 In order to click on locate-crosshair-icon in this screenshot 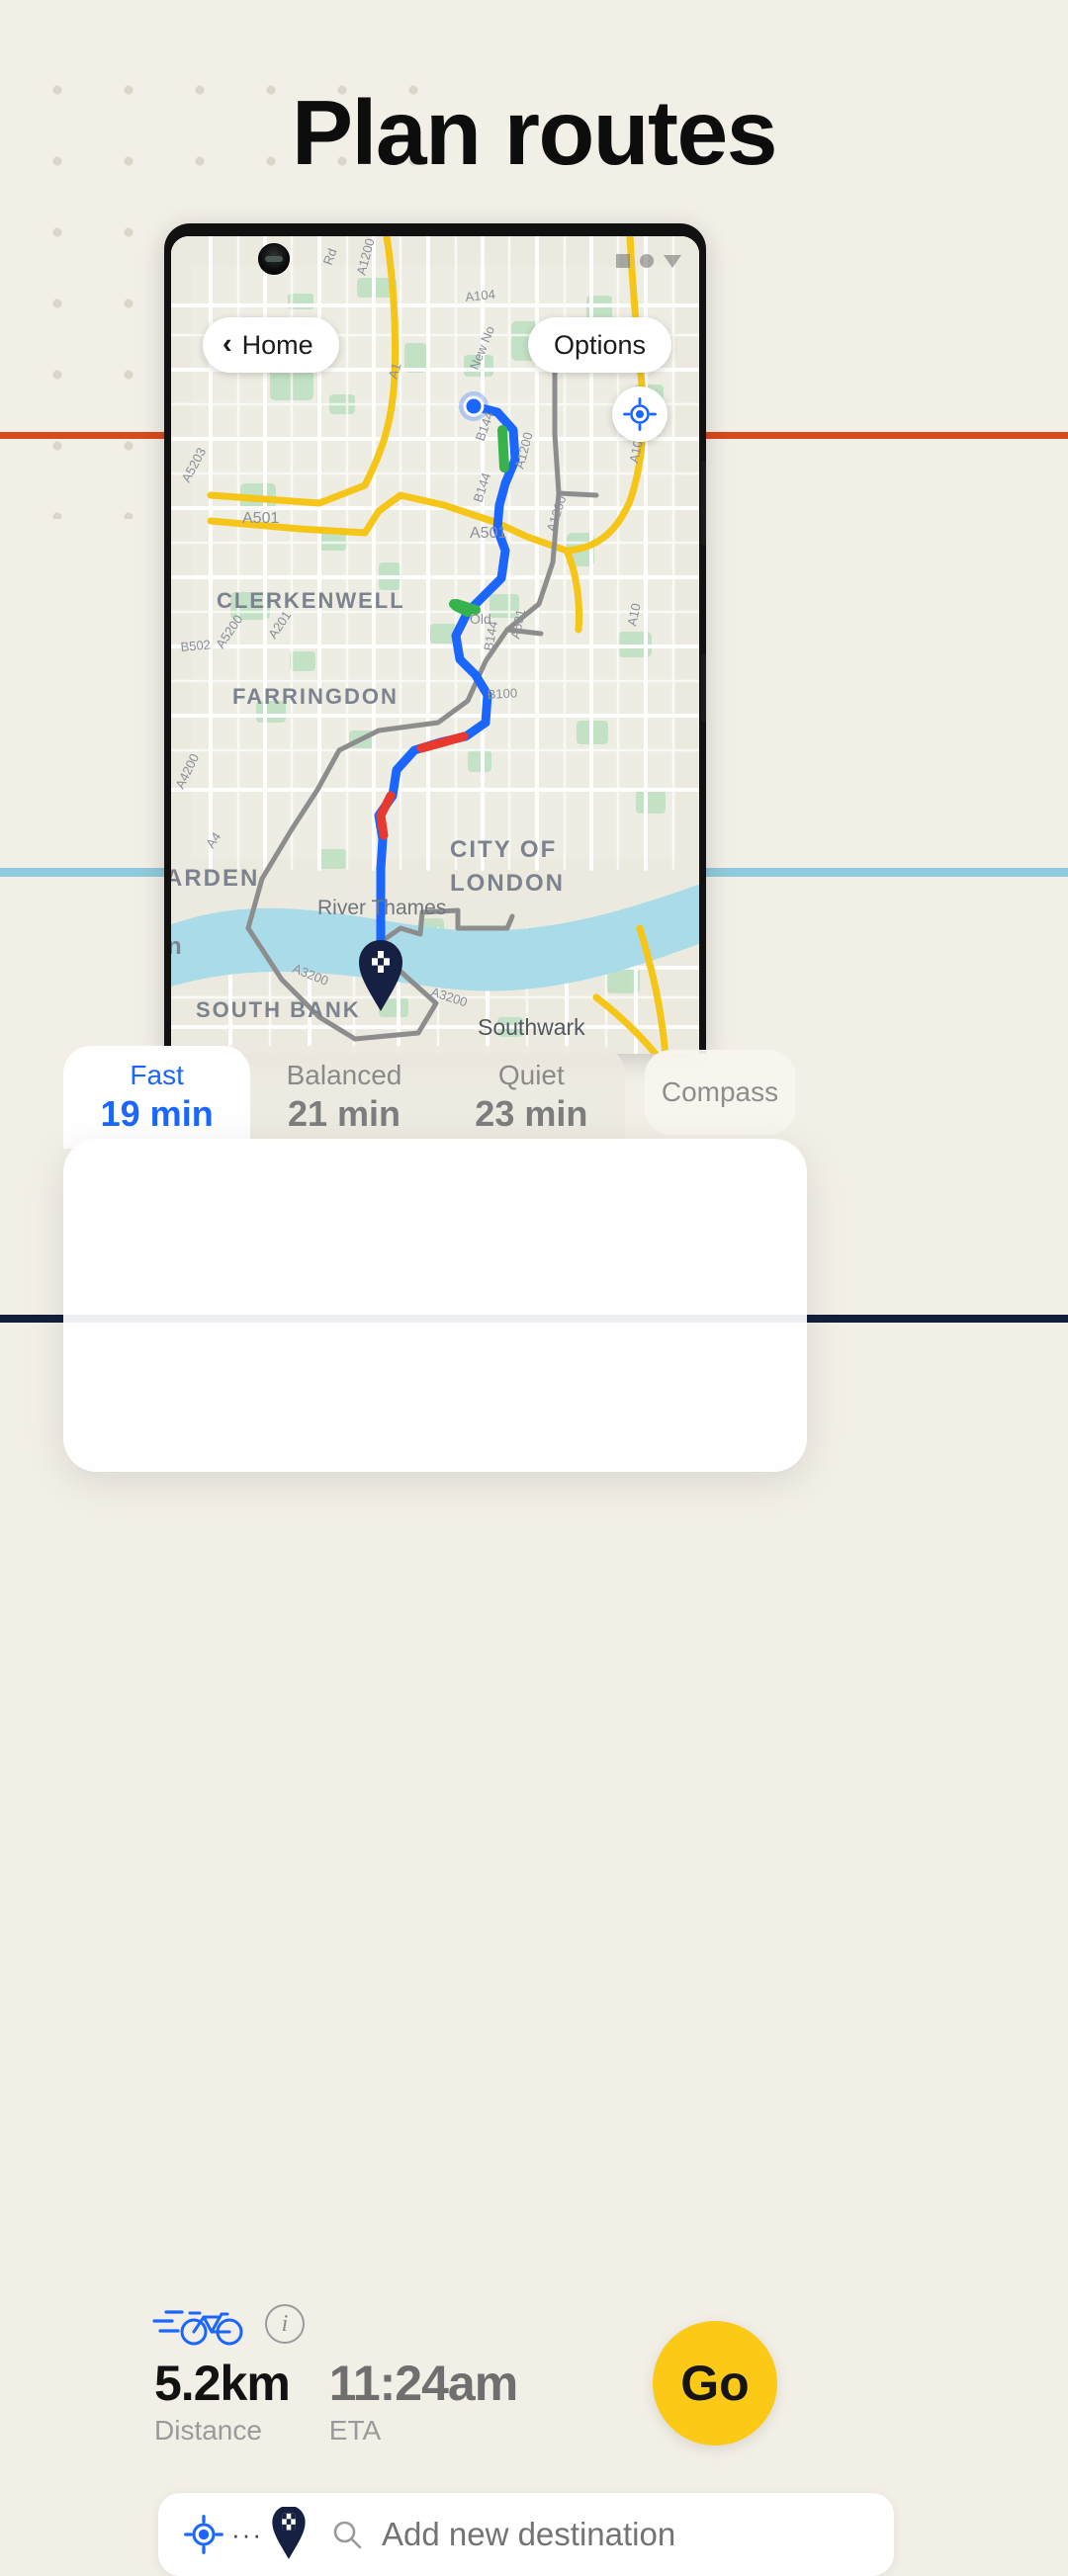, I will do `click(640, 414)`.